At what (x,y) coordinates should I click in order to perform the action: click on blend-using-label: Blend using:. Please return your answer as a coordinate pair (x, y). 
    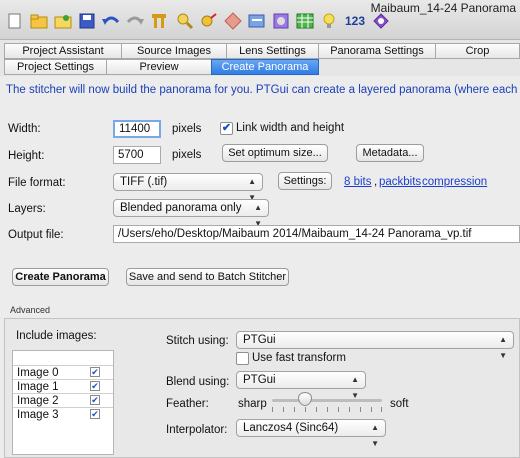
    Looking at the image, I should click on (198, 382).